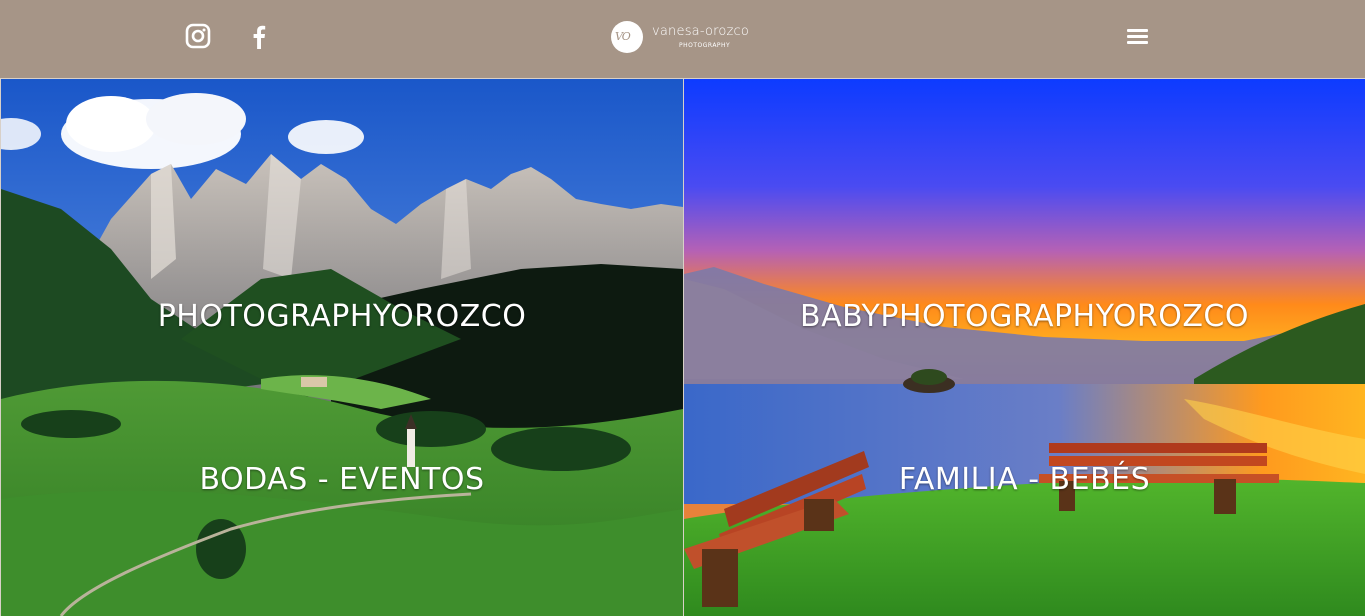  What do you see at coordinates (1137, 30) in the screenshot?
I see `hamburger-menu-icon` at bounding box center [1137, 30].